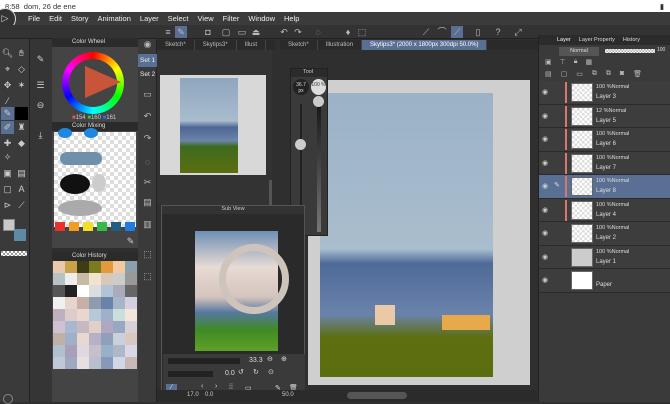 This screenshot has height=404, width=670. What do you see at coordinates (147, 96) in the screenshot?
I see `speech-bubble-icon: ▭` at bounding box center [147, 96].